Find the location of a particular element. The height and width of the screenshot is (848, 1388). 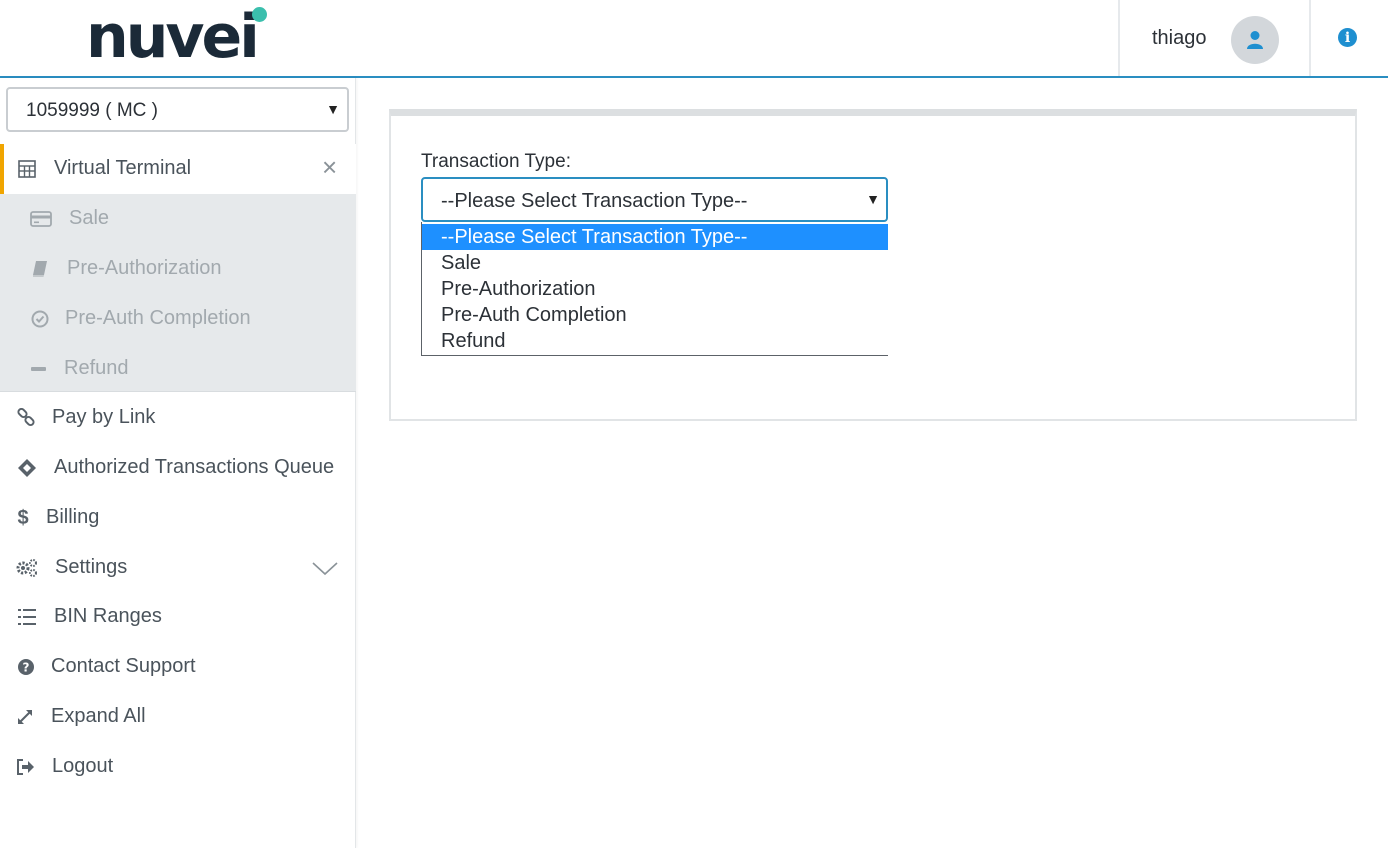

dropdown-option-pre-auth-completion: Pre-Auth Completion is located at coordinates (655, 315).